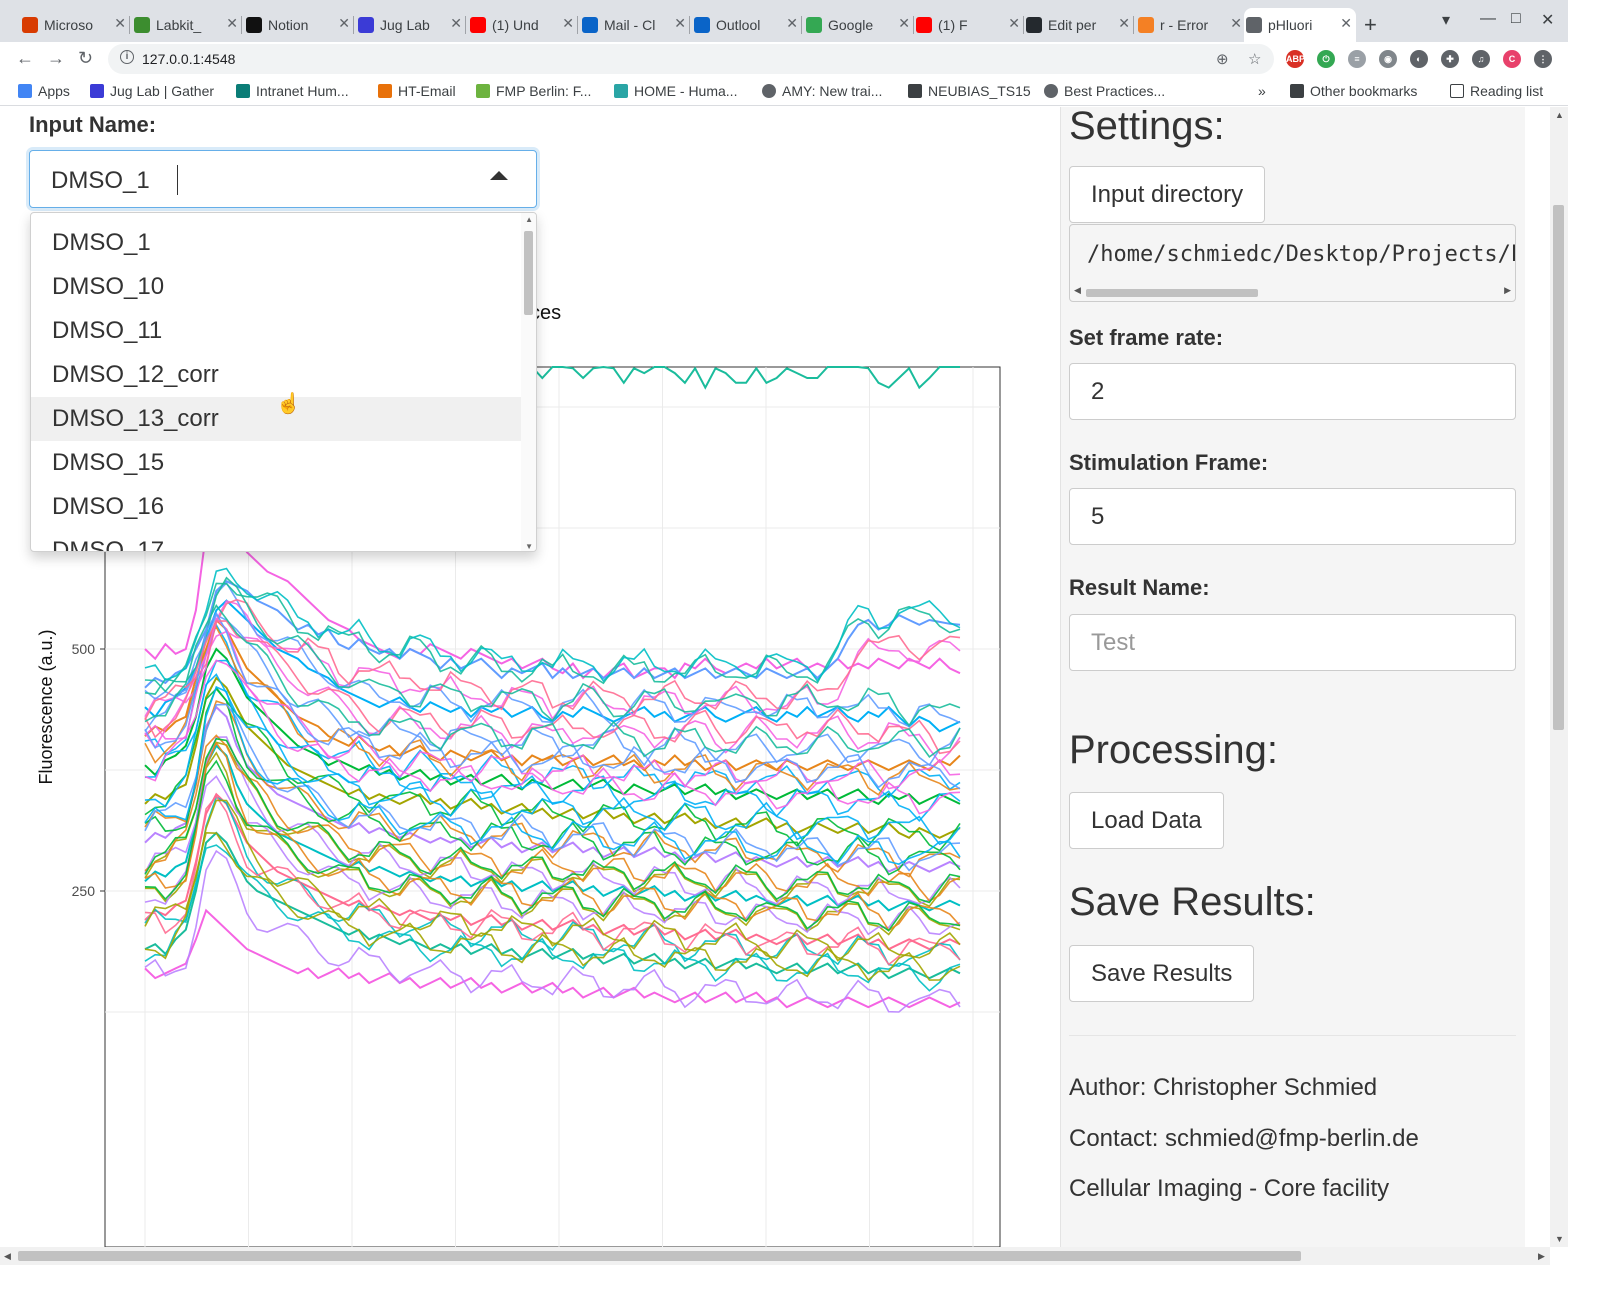 The width and height of the screenshot is (1621, 1308). Describe the element at coordinates (277, 331) in the screenshot. I see `dropdown-option: DMSO_11` at that location.